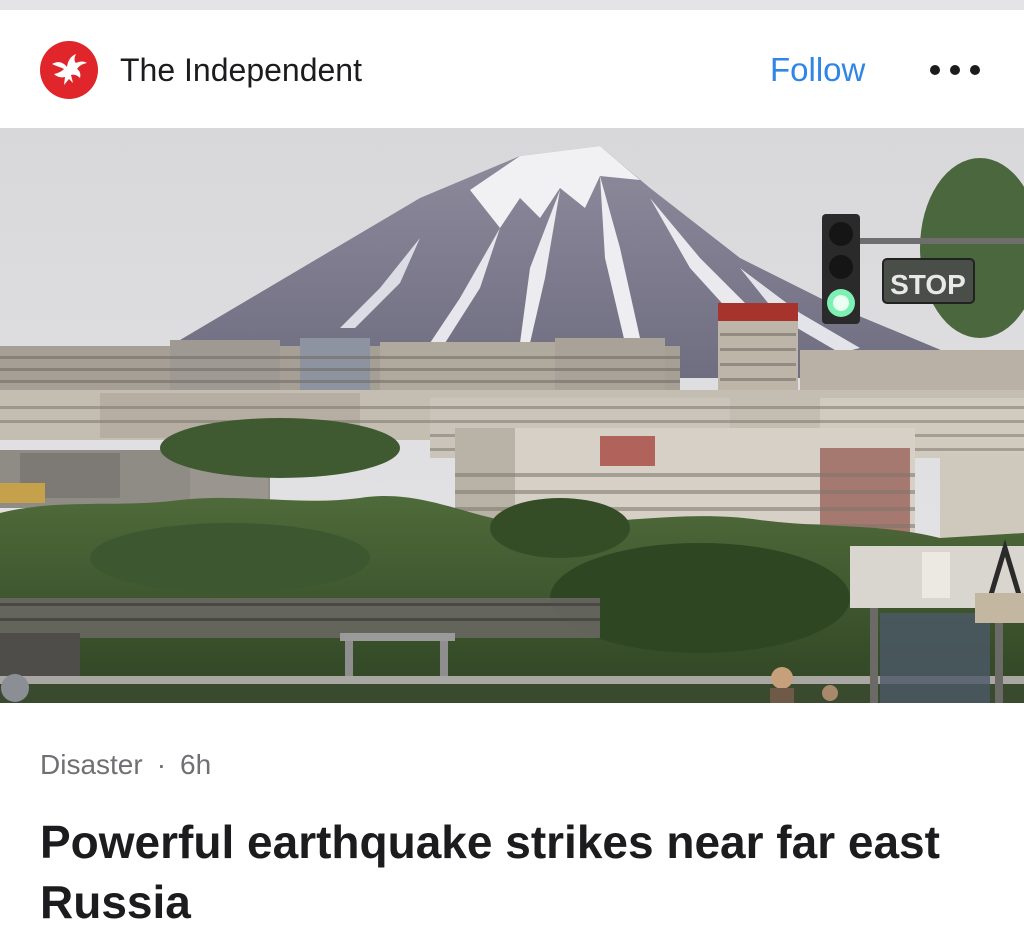 Image resolution: width=1024 pixels, height=941 pixels. What do you see at coordinates (196, 764) in the screenshot?
I see `article-timestamp: 6h` at bounding box center [196, 764].